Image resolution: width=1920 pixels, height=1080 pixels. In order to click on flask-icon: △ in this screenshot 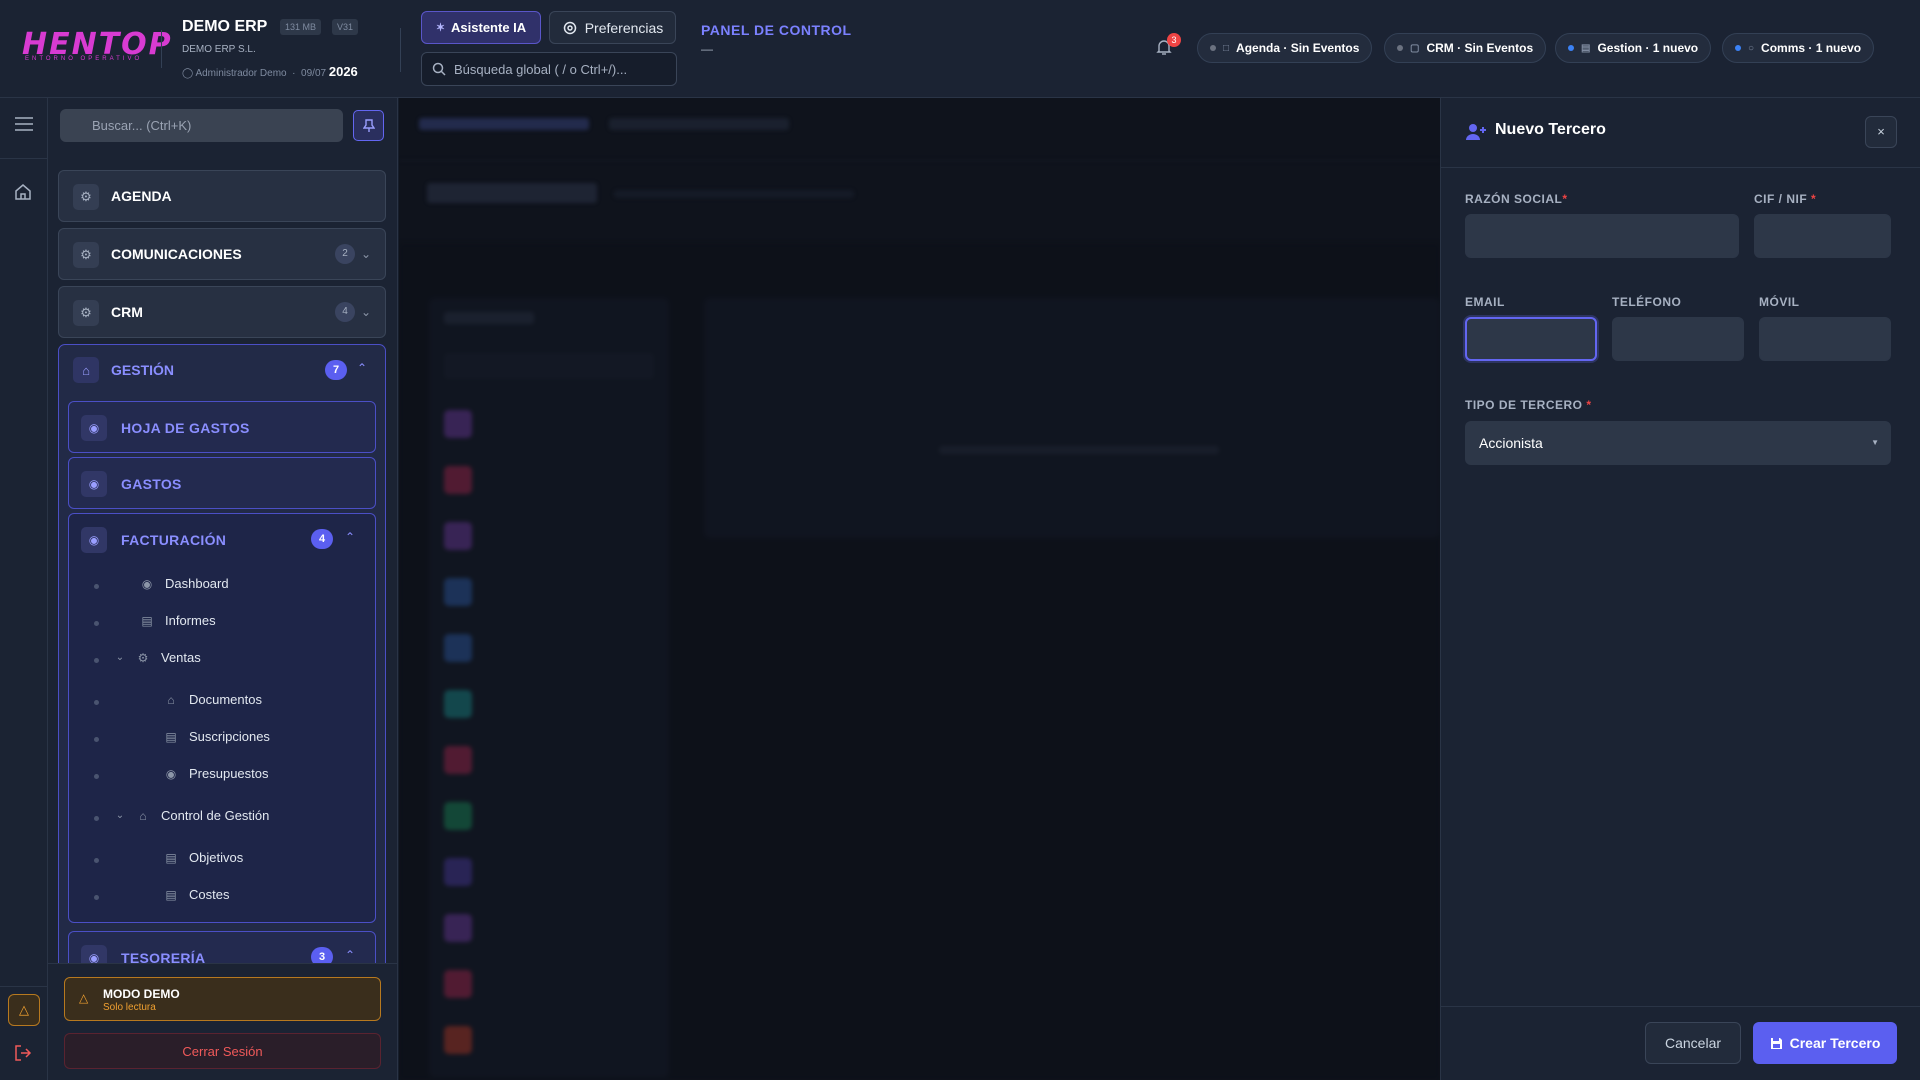, I will do `click(24, 1010)`.